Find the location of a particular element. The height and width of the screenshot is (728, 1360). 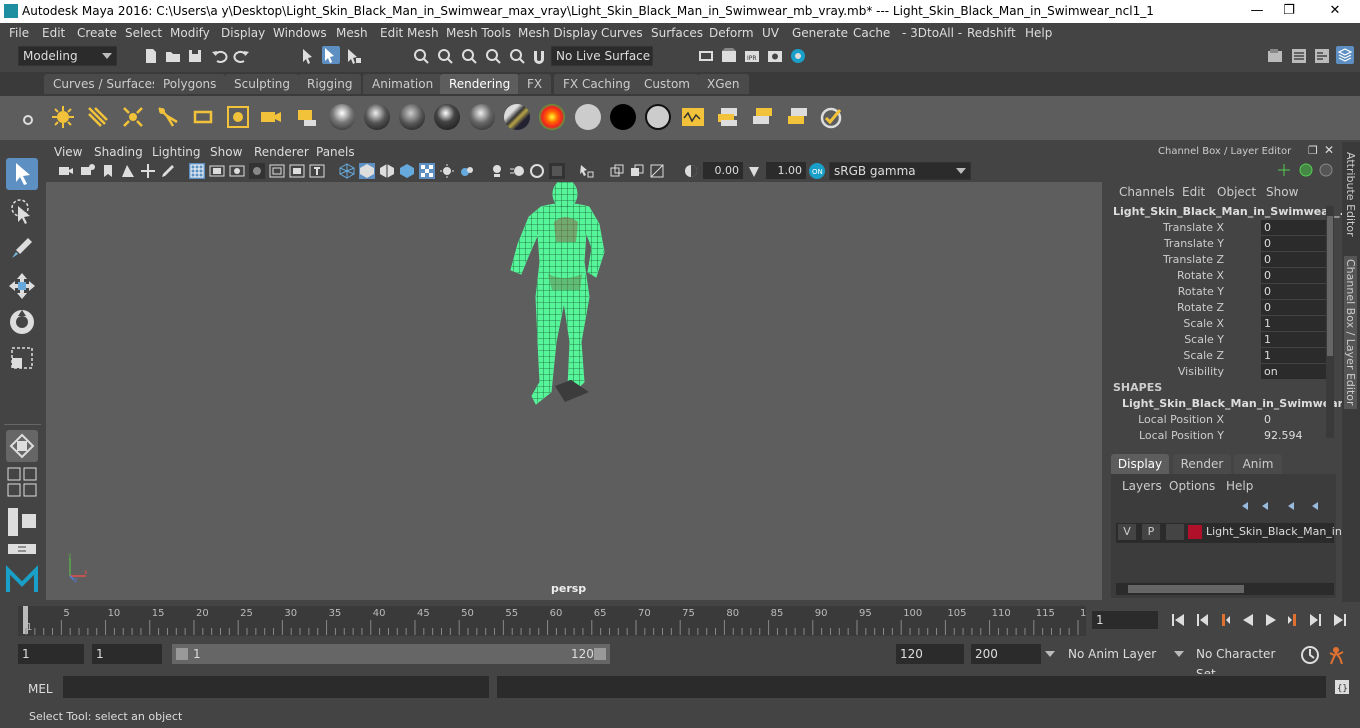

smooth-shade-icon is located at coordinates (367, 171).